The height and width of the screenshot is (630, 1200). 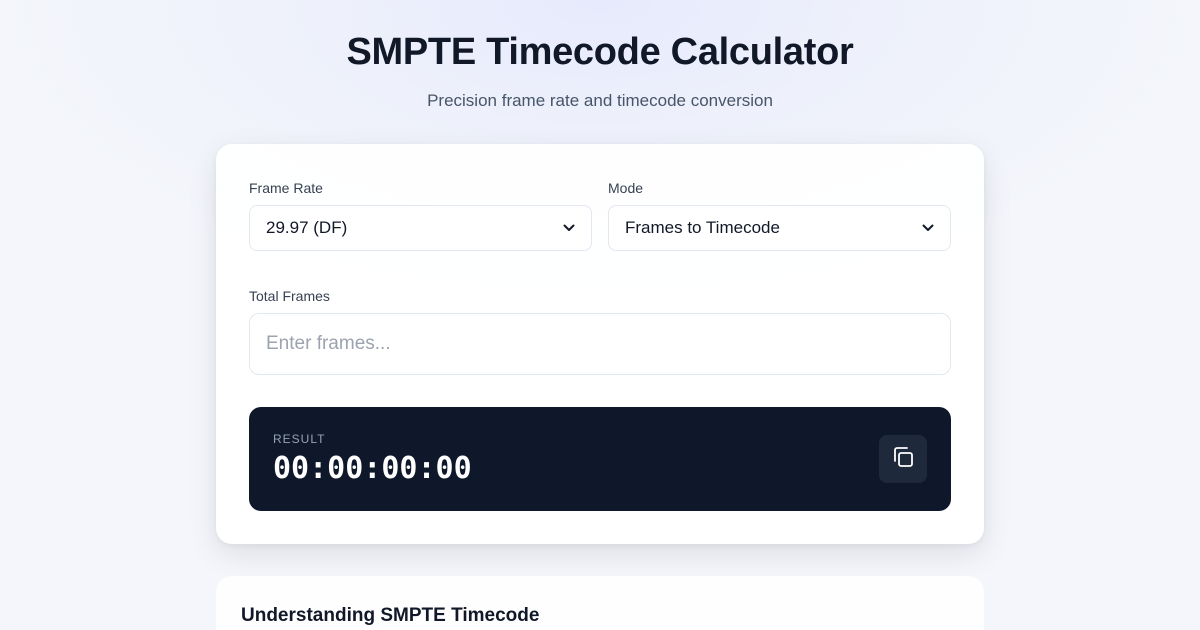 I want to click on result-label: RESULT, so click(x=299, y=439).